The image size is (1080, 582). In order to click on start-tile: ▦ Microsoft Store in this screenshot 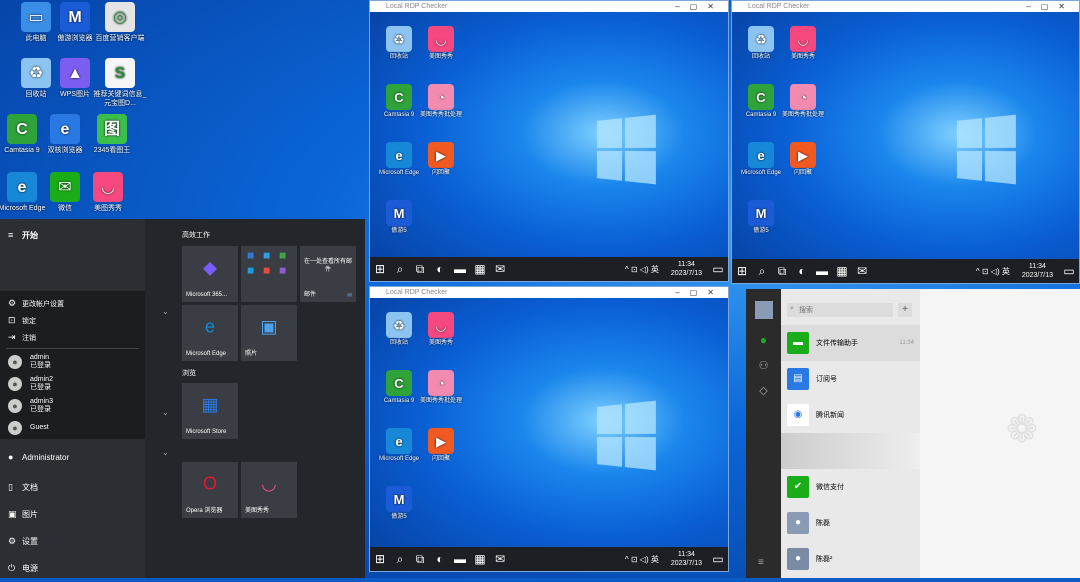, I will do `click(210, 411)`.